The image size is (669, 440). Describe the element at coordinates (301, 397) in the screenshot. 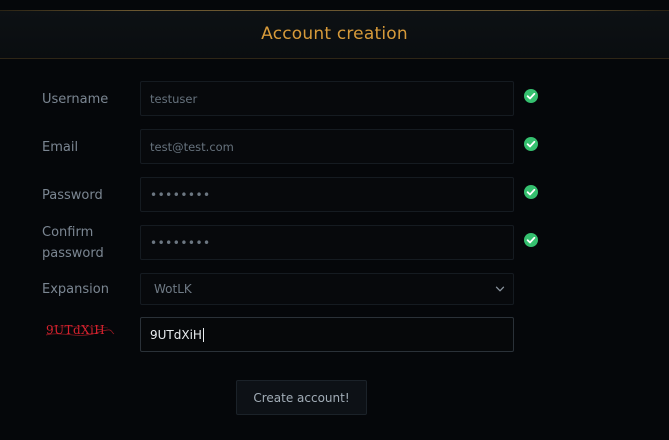

I see `create-account-button: Create account!` at that location.